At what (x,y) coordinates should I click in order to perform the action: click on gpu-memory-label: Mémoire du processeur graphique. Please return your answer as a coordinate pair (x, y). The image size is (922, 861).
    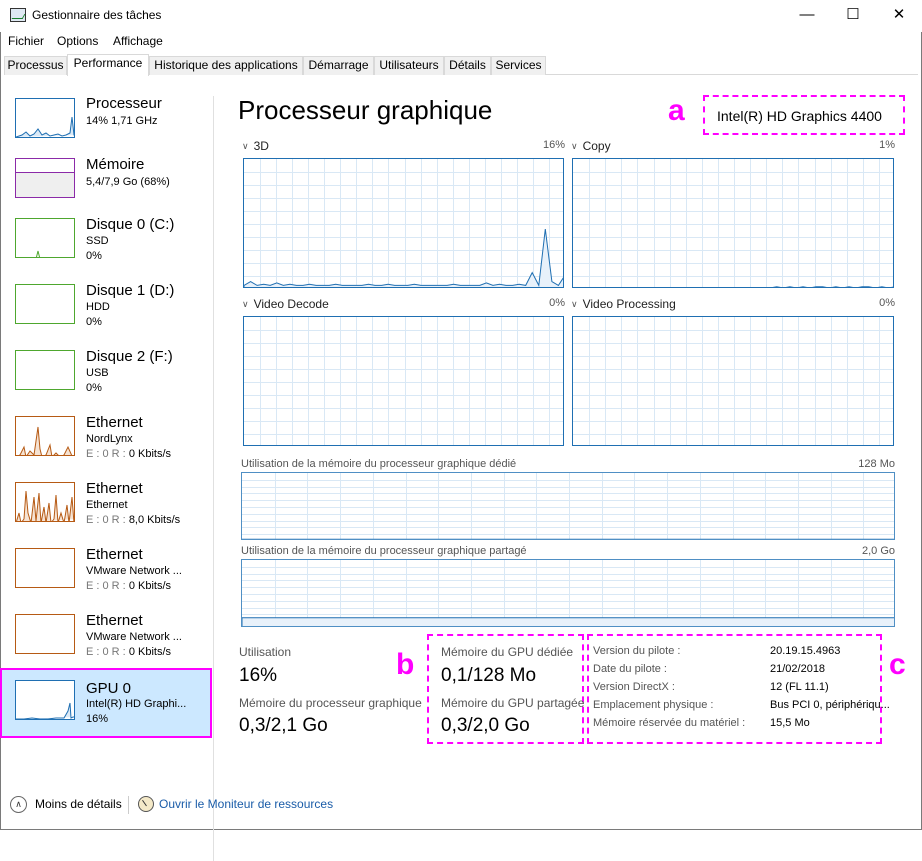
    Looking at the image, I should click on (330, 703).